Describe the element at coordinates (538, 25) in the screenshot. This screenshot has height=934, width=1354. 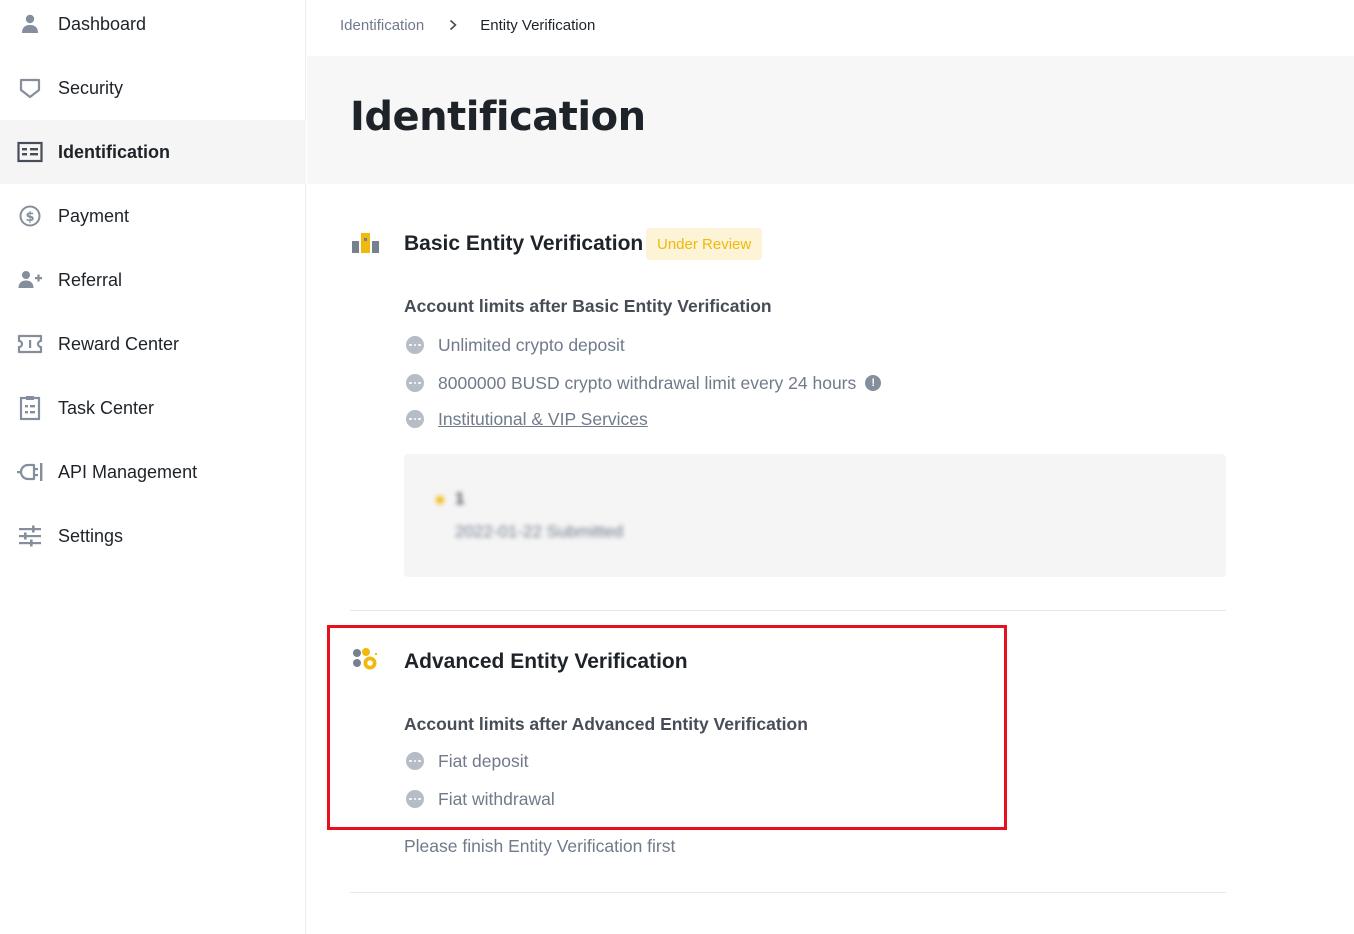
I see `breadcrumb-current: Entity Verification` at that location.